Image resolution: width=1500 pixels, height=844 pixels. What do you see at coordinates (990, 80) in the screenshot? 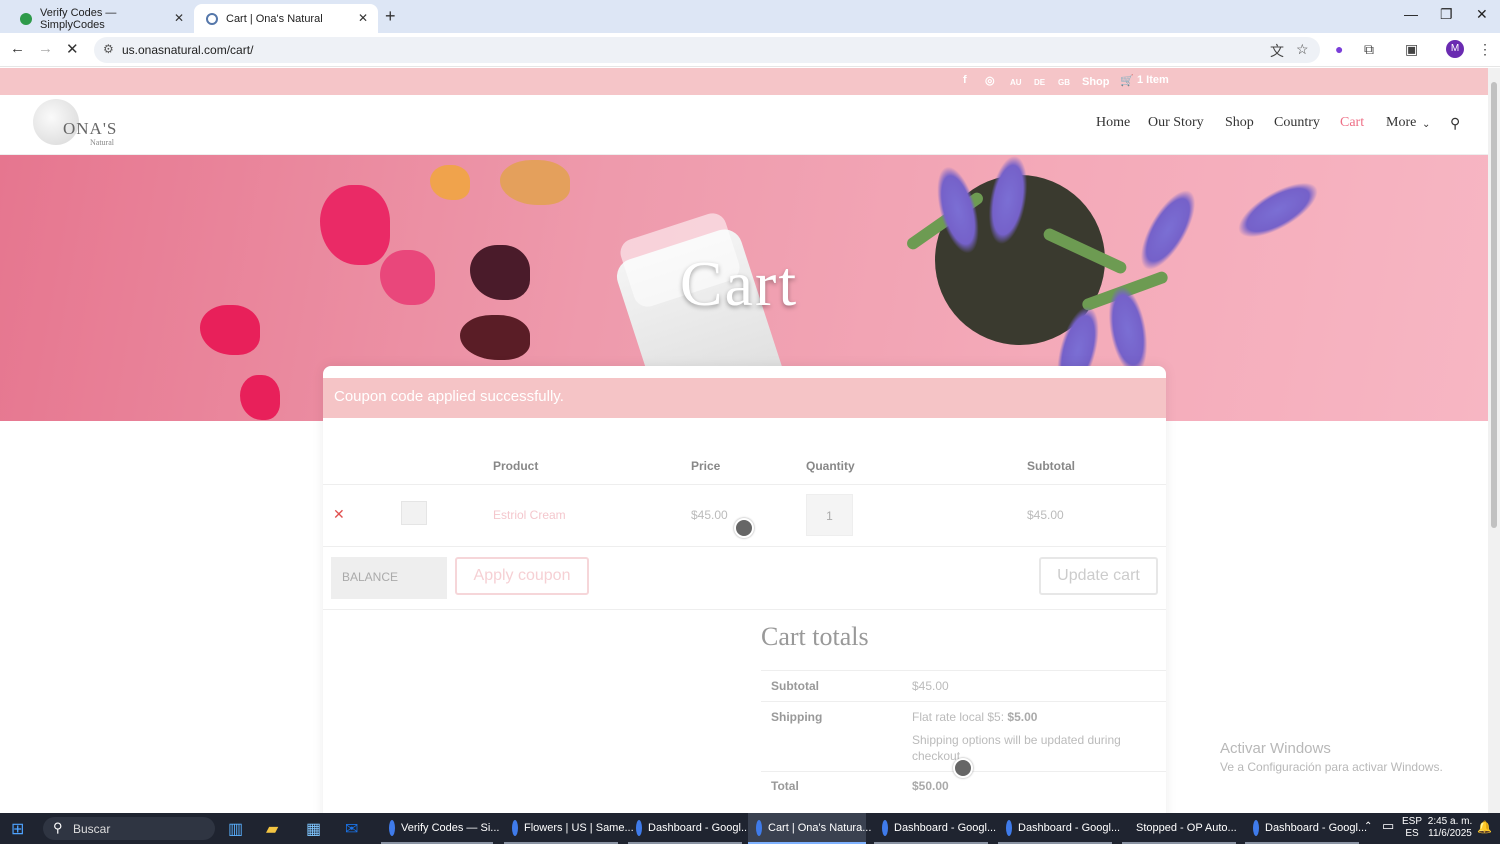
I see `instagram-icon: ◎` at bounding box center [990, 80].